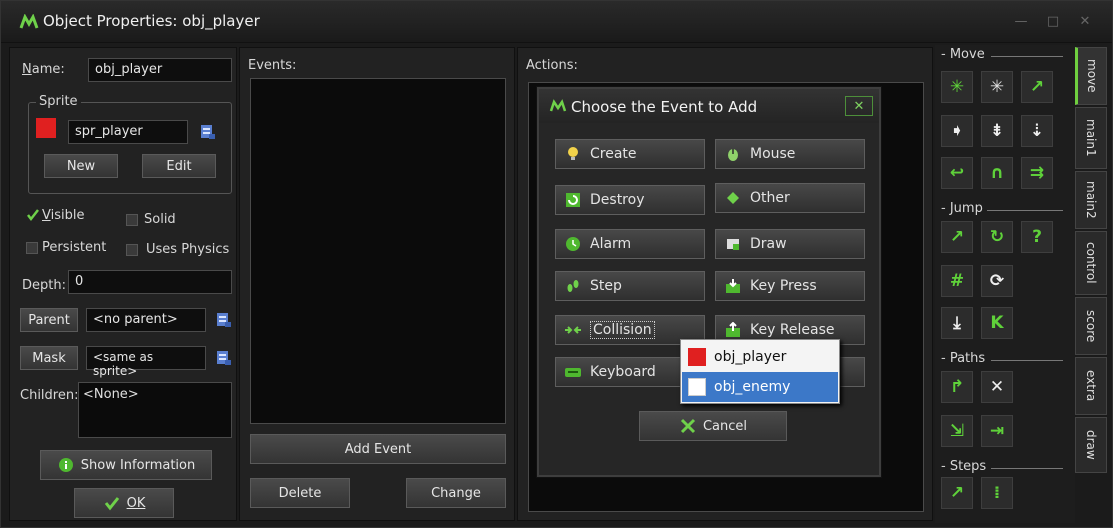 The width and height of the screenshot is (1113, 528). I want to click on cross-icon, so click(688, 426).